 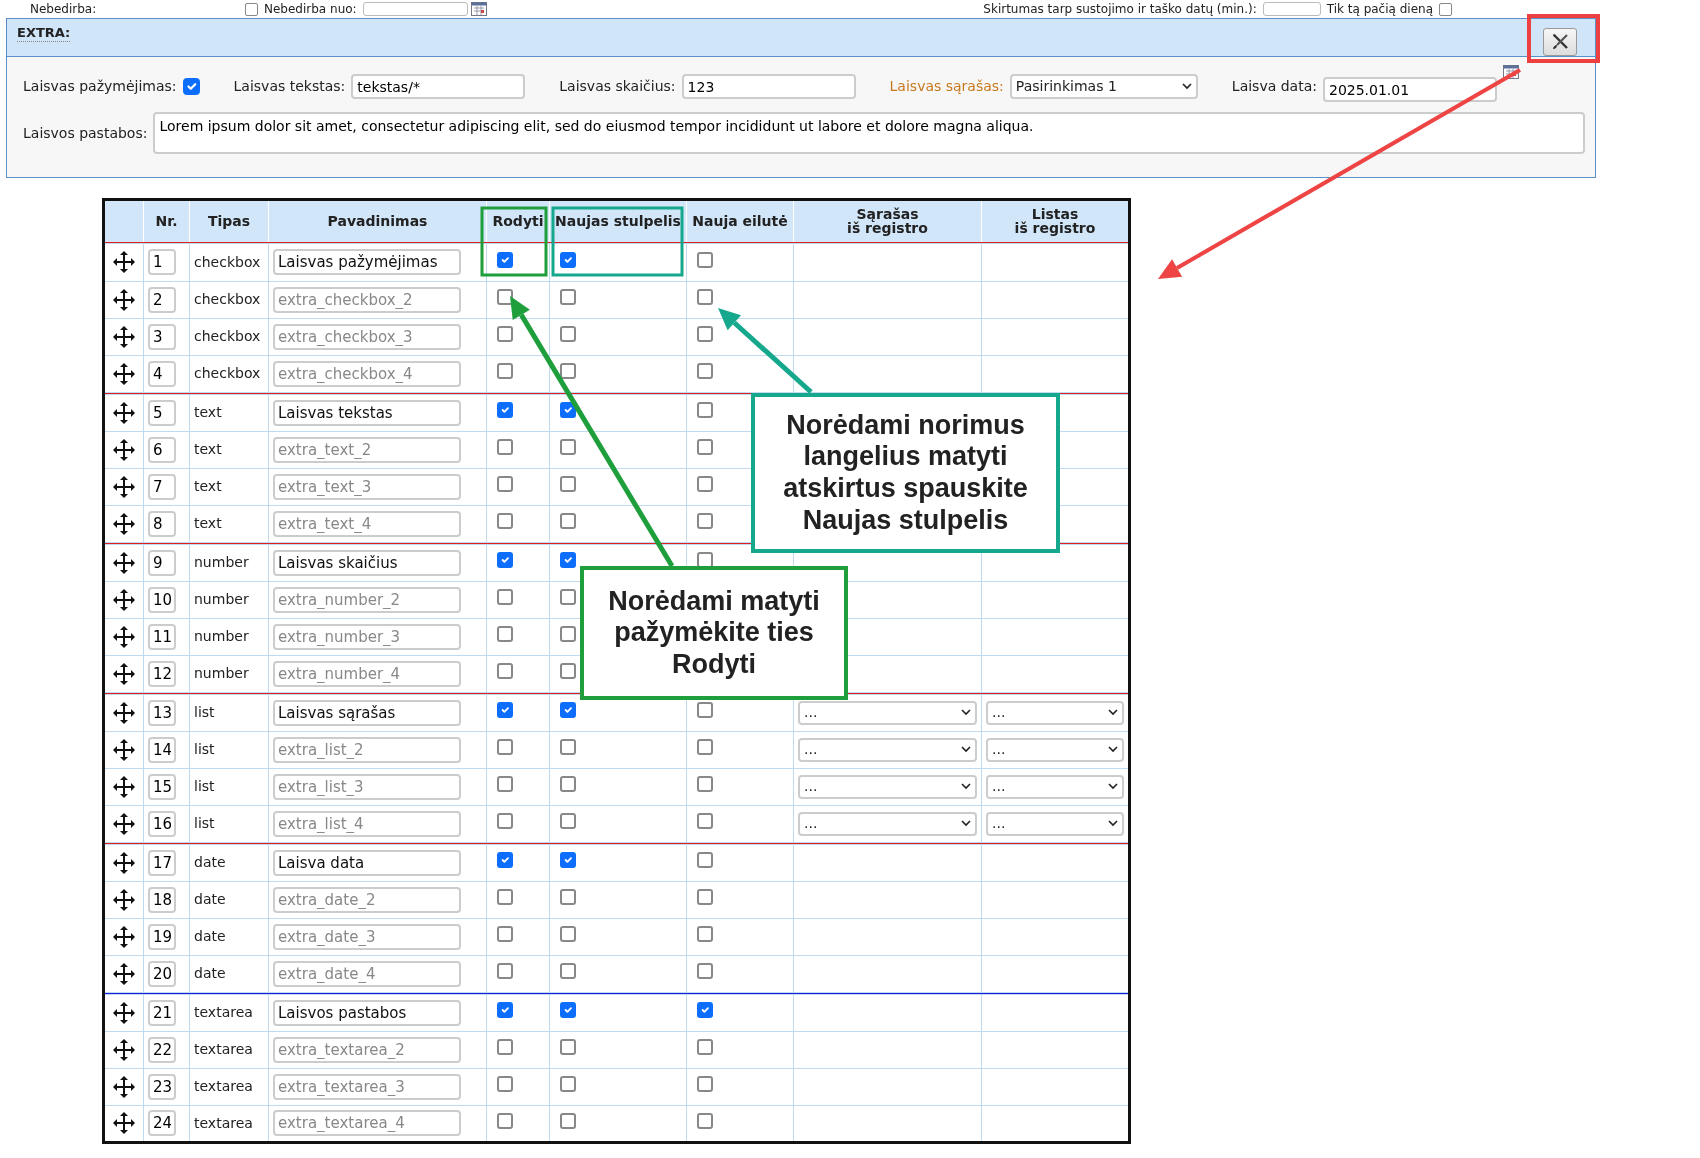 What do you see at coordinates (367, 1049) in the screenshot?
I see `name-field: extra_textarea_2` at bounding box center [367, 1049].